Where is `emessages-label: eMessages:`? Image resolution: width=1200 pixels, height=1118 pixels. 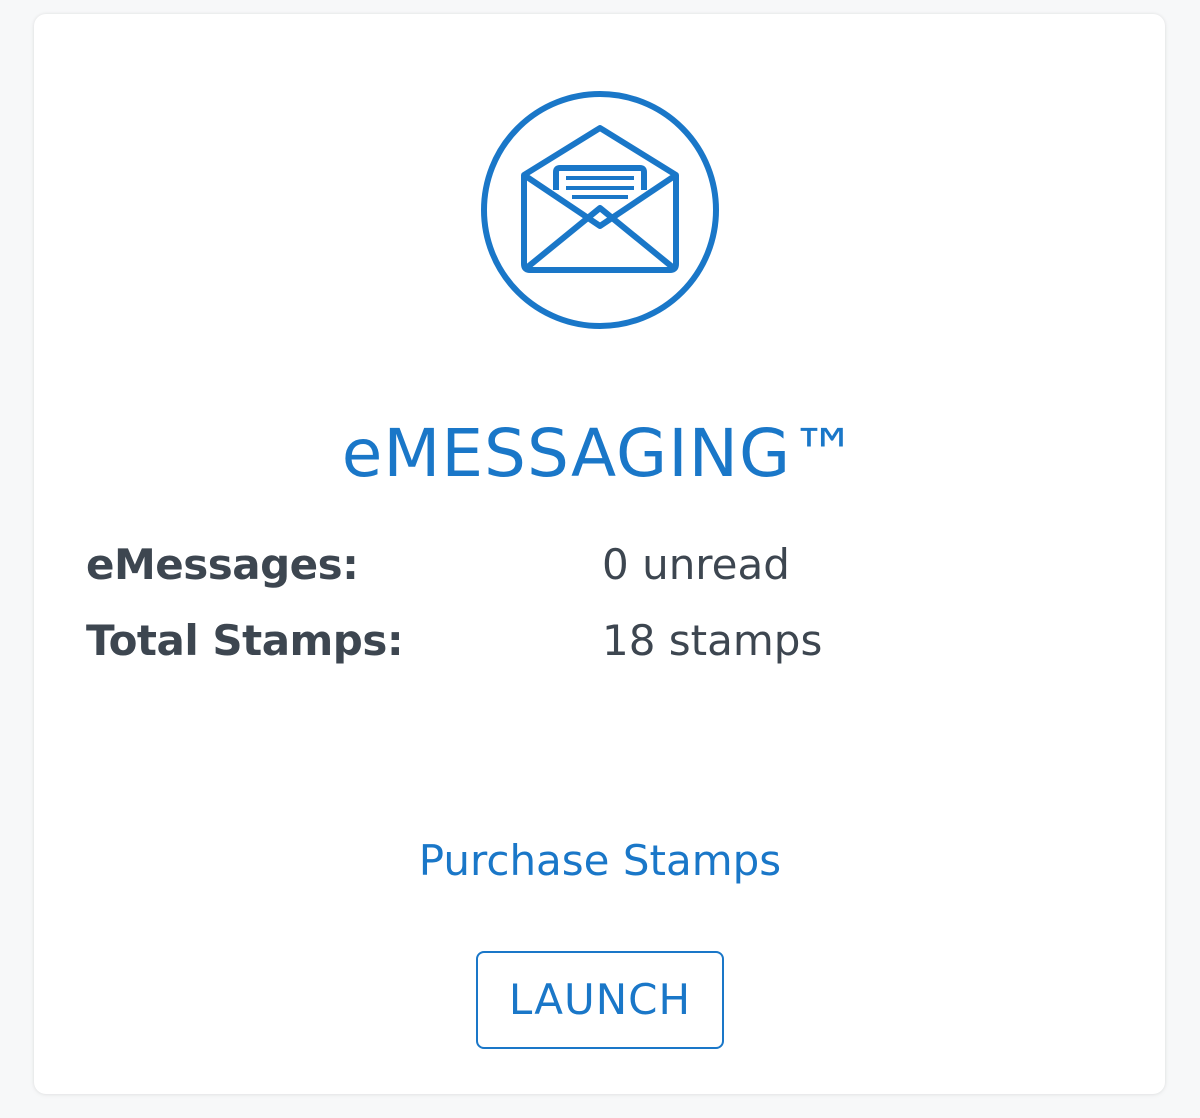 emessages-label: eMessages: is located at coordinates (222, 564).